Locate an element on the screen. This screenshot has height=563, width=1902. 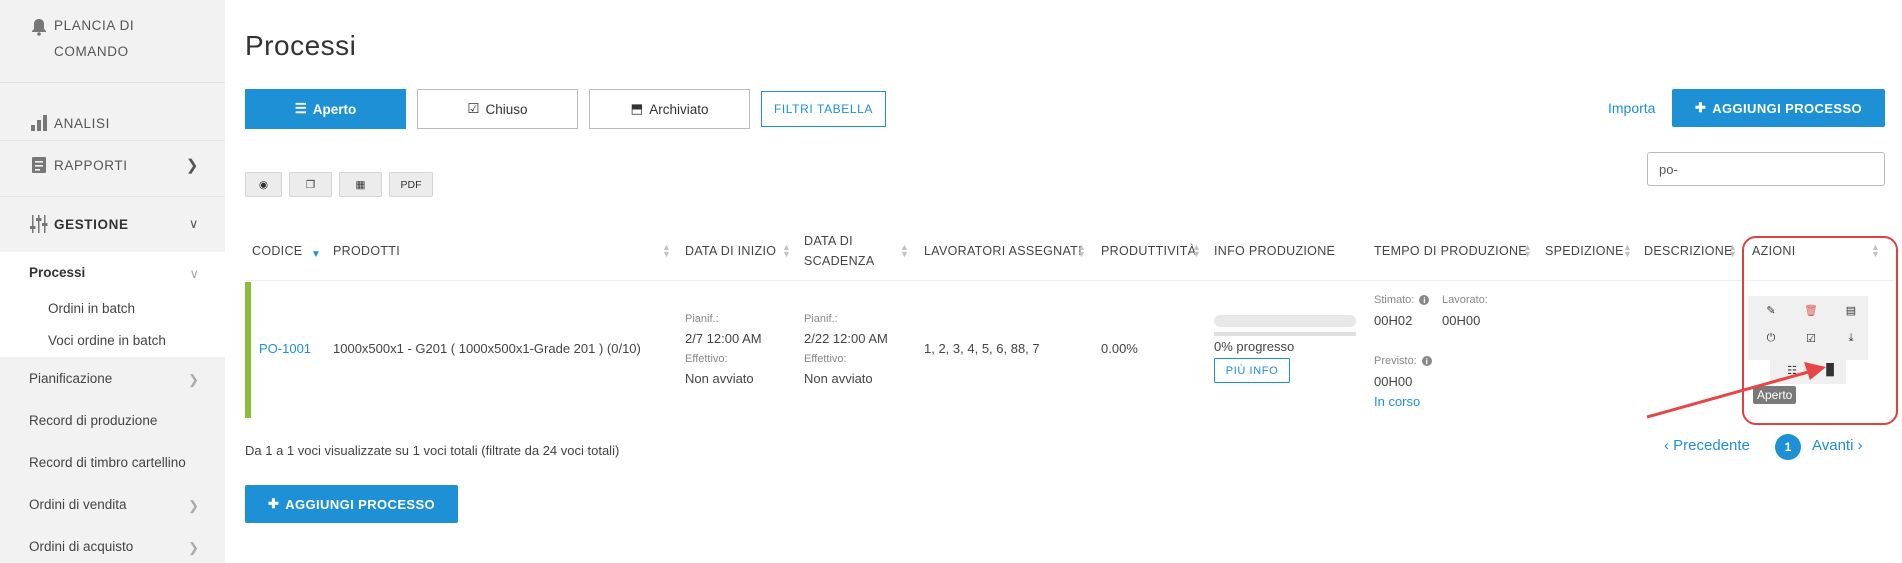
progress-text: 0% progresso is located at coordinates (1254, 346).